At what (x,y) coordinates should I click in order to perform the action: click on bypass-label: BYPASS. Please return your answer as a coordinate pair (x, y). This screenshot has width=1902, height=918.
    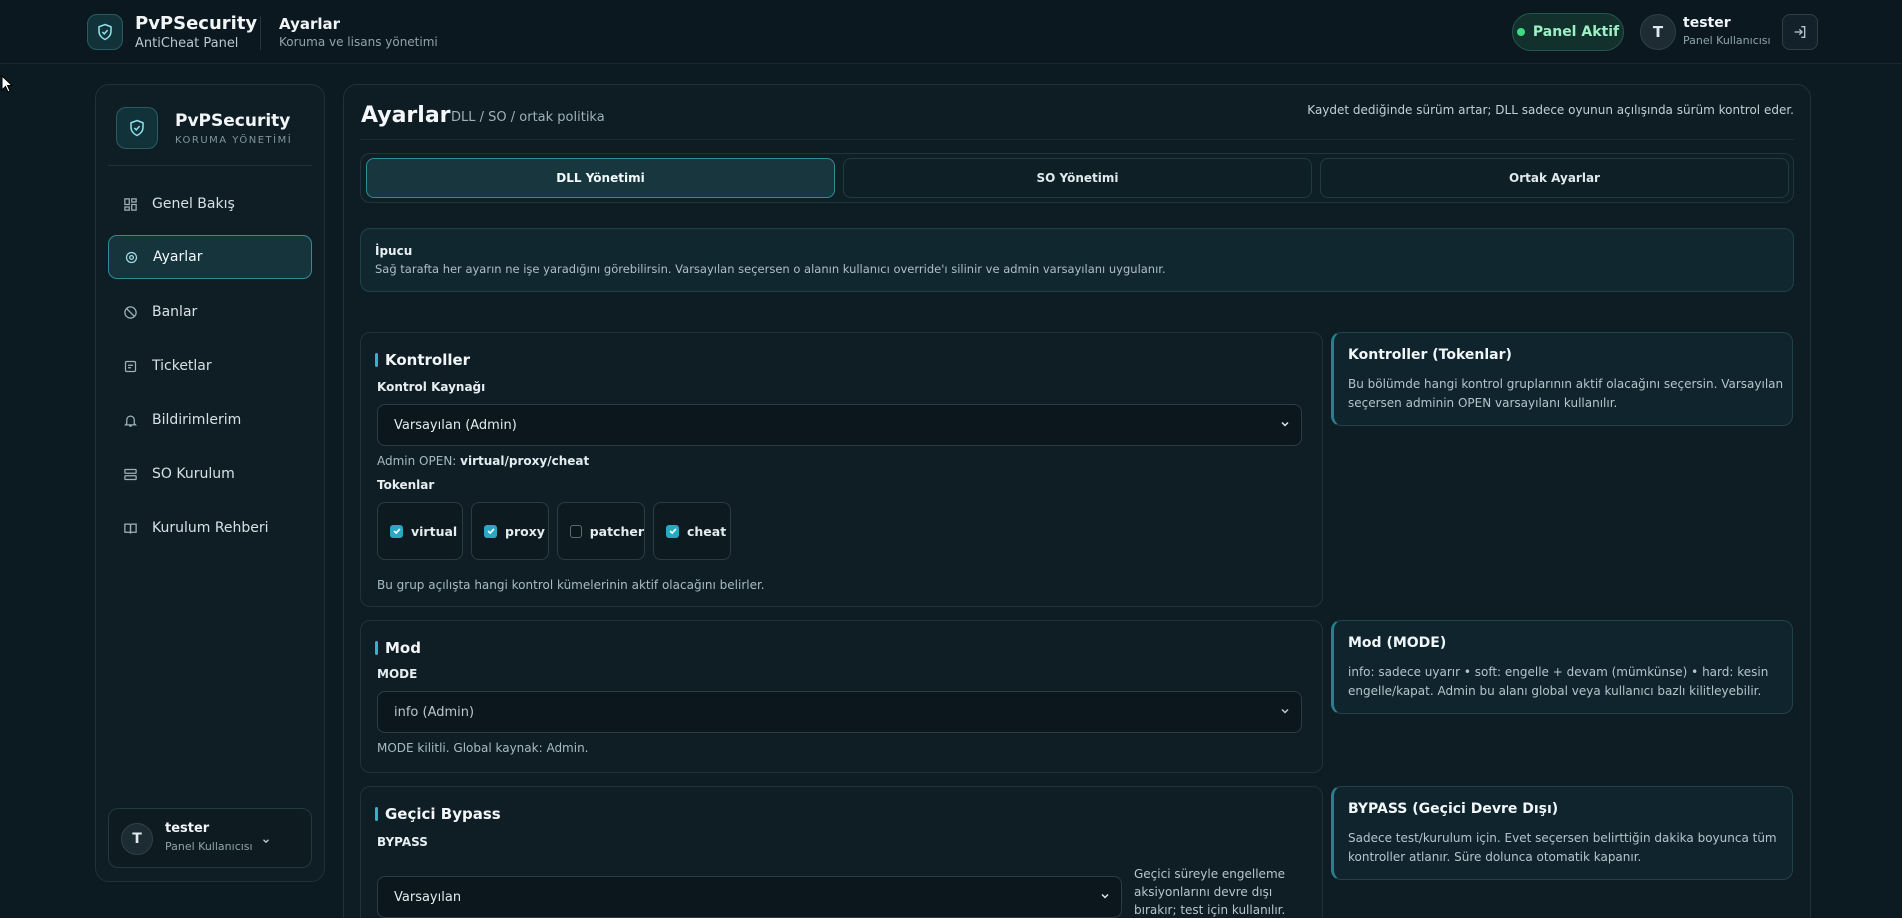
    Looking at the image, I should click on (402, 842).